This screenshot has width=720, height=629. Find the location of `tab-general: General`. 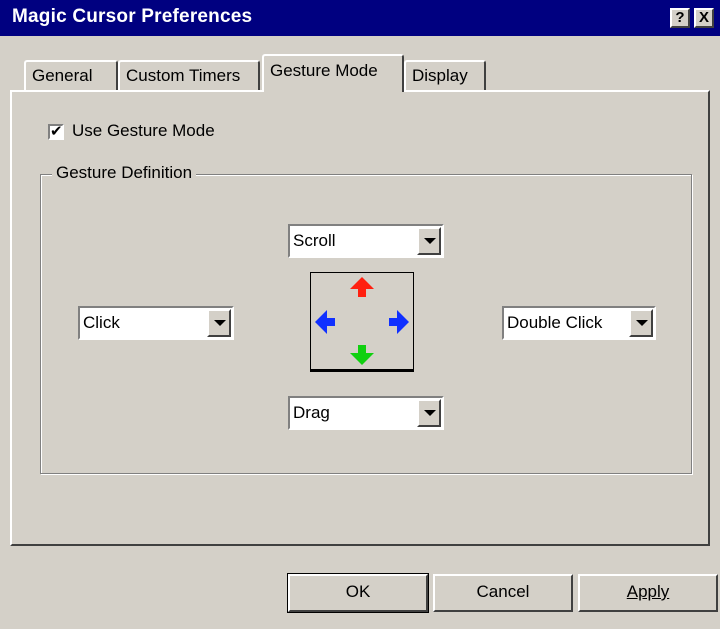

tab-general: General is located at coordinates (71, 75).